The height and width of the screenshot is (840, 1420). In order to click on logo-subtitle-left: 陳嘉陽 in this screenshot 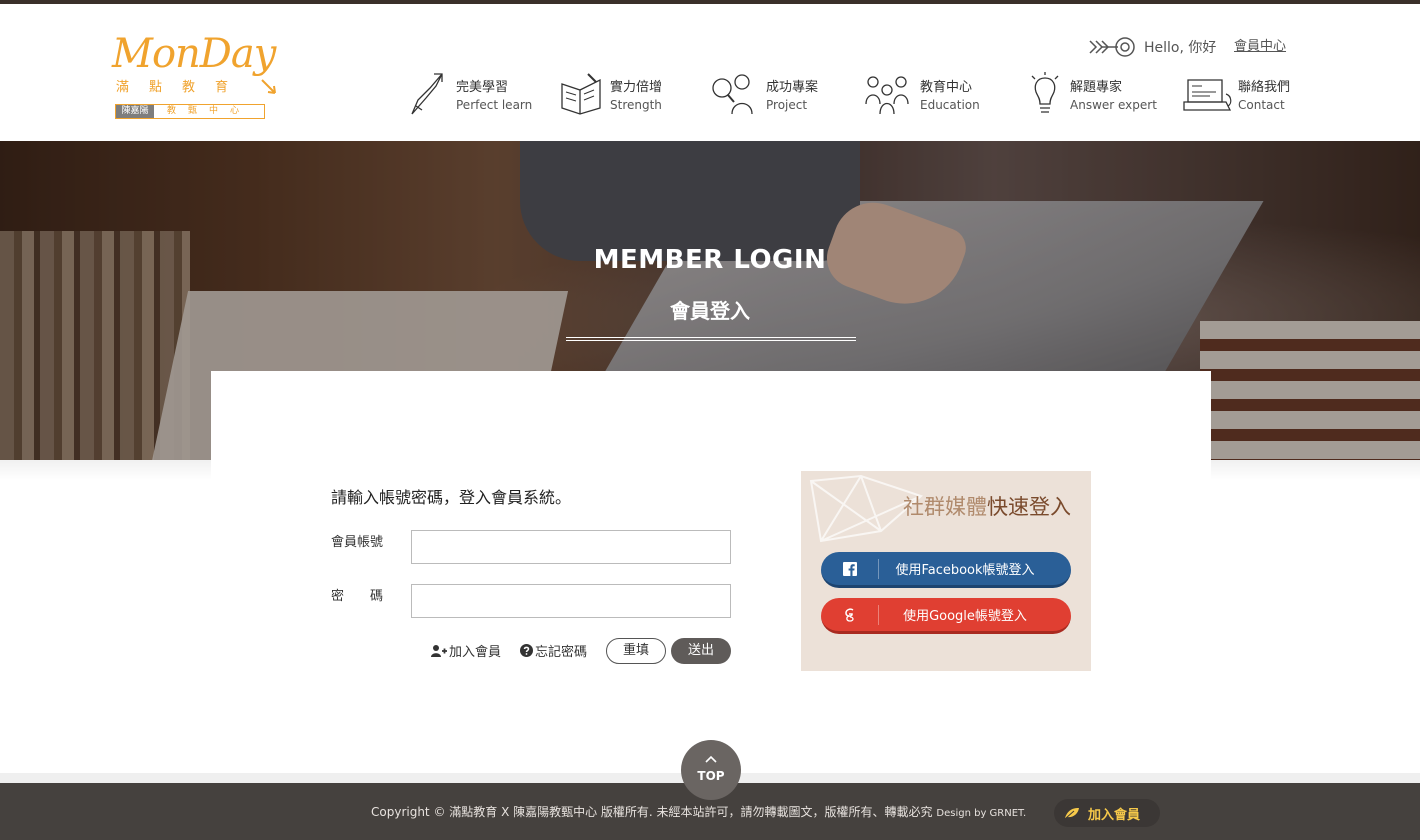, I will do `click(135, 111)`.